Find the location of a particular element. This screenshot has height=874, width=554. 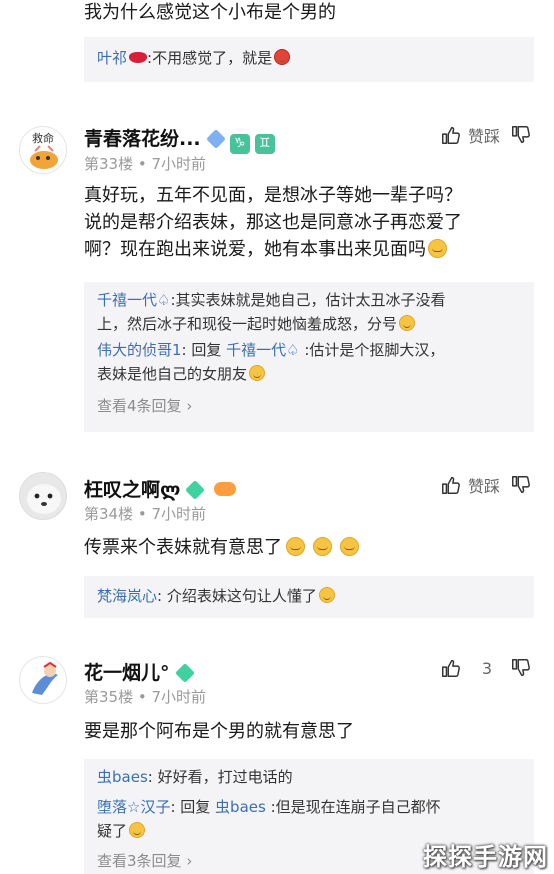

comment-body-text: 传票来个表妹就有意思了 is located at coordinates (183, 547).